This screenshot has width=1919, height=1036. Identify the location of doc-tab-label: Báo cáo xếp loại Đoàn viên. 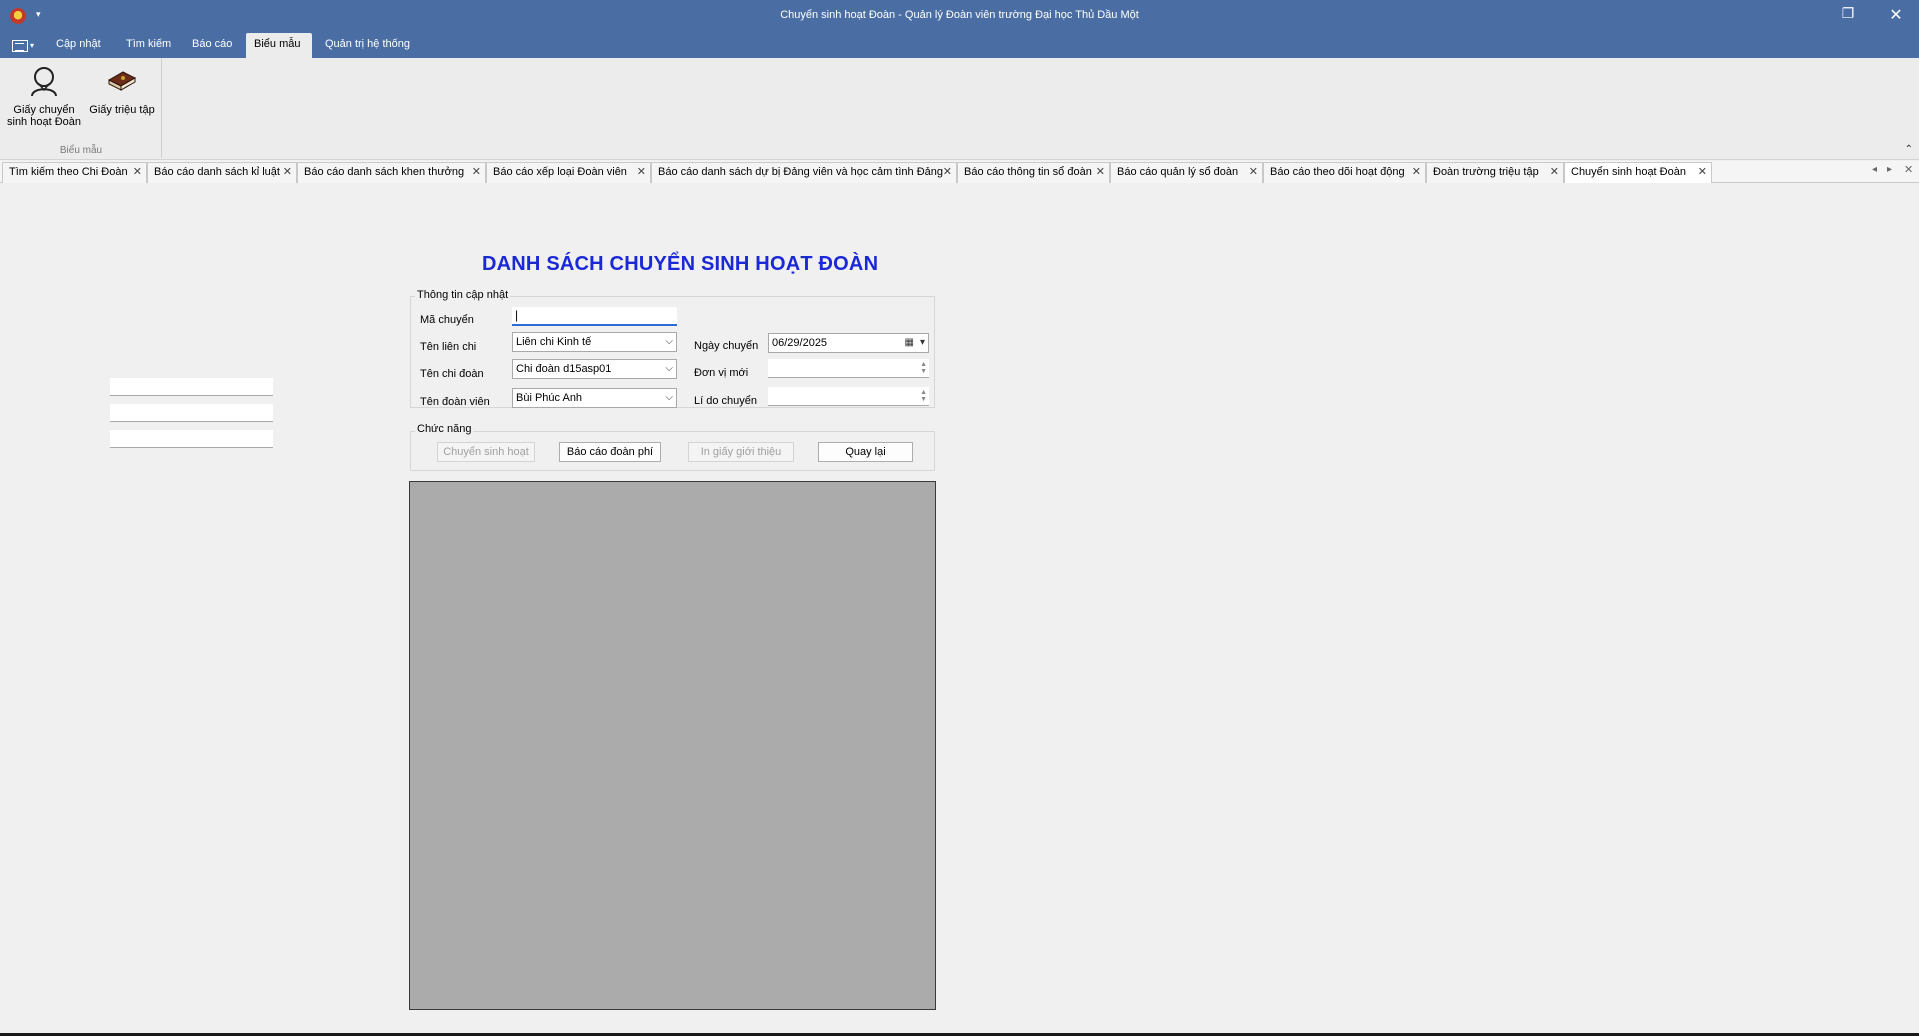
(560, 172).